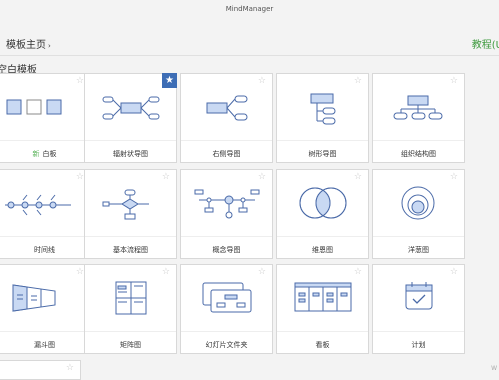  Describe the element at coordinates (45, 118) in the screenshot. I see `template-card-whiteboard: ☆ 新白板` at that location.